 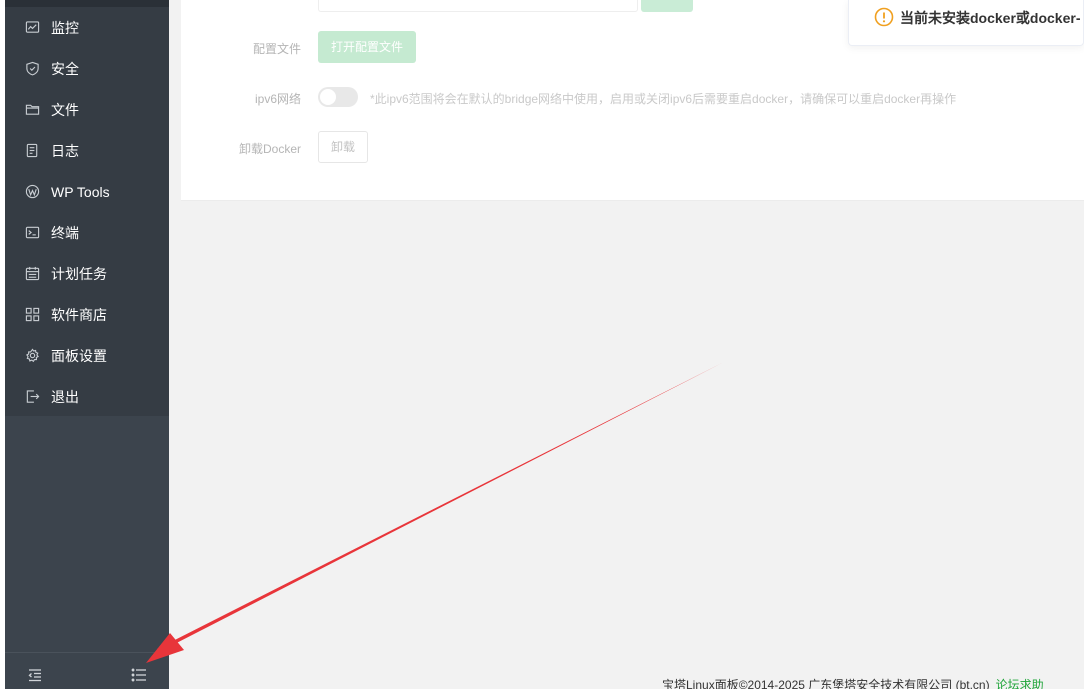 What do you see at coordinates (367, 47) in the screenshot?
I see `open-config-file-button: 打开配置文件` at bounding box center [367, 47].